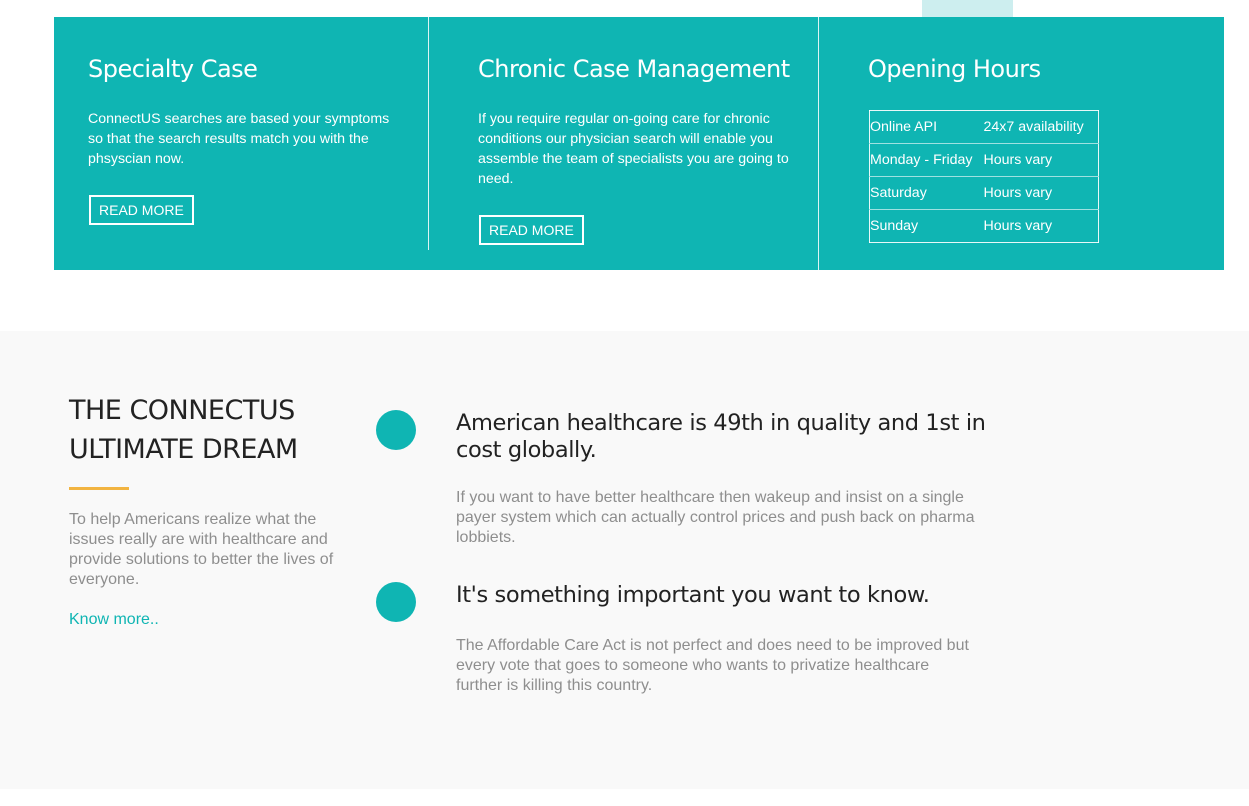 This screenshot has height=806, width=1249. I want to click on know-more-link: Know more.., so click(114, 620).